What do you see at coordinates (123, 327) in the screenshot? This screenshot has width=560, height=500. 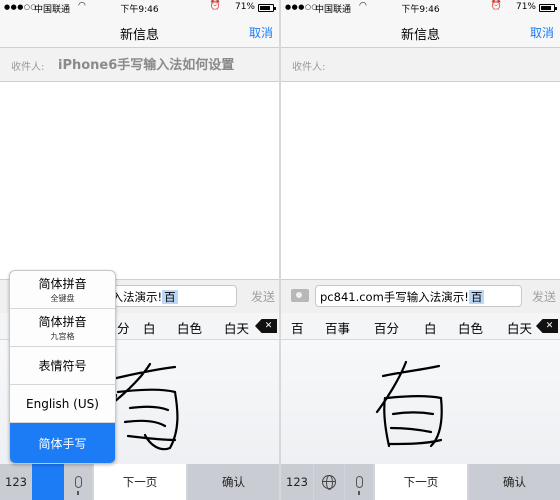 I see `candidate-item: 分` at bounding box center [123, 327].